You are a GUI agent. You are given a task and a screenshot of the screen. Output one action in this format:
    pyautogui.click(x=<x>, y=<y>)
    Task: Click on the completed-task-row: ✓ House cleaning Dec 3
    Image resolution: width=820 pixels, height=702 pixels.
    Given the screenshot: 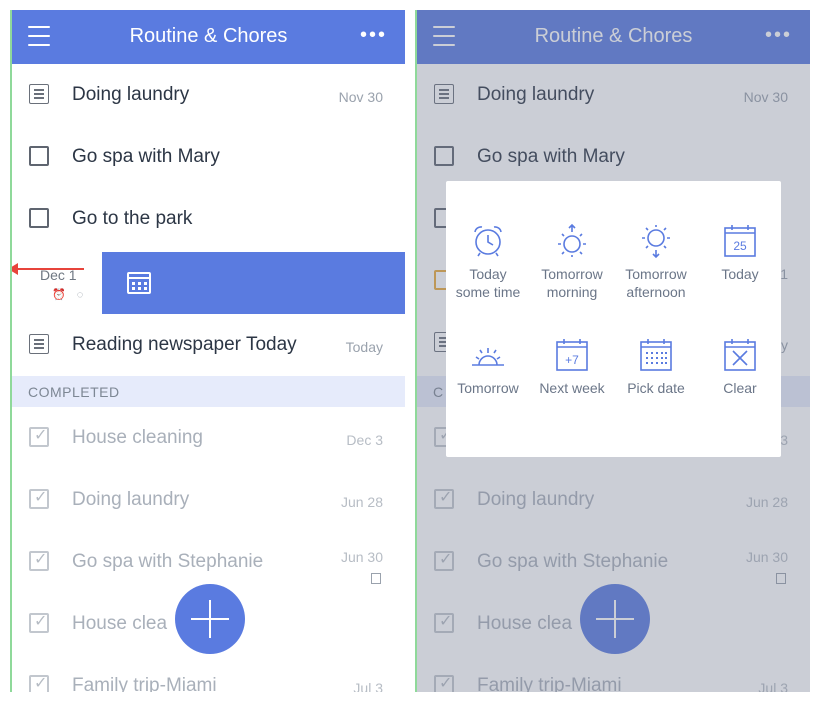 What is the action you would take?
    pyautogui.click(x=208, y=438)
    